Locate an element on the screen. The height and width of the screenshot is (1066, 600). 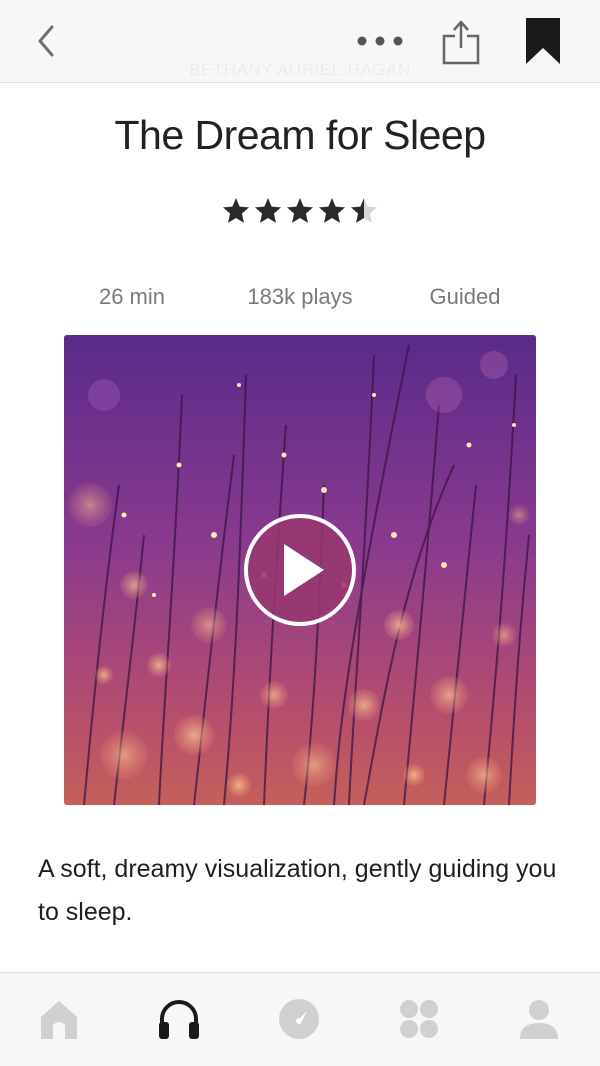
ellipsis-icon is located at coordinates (380, 41).